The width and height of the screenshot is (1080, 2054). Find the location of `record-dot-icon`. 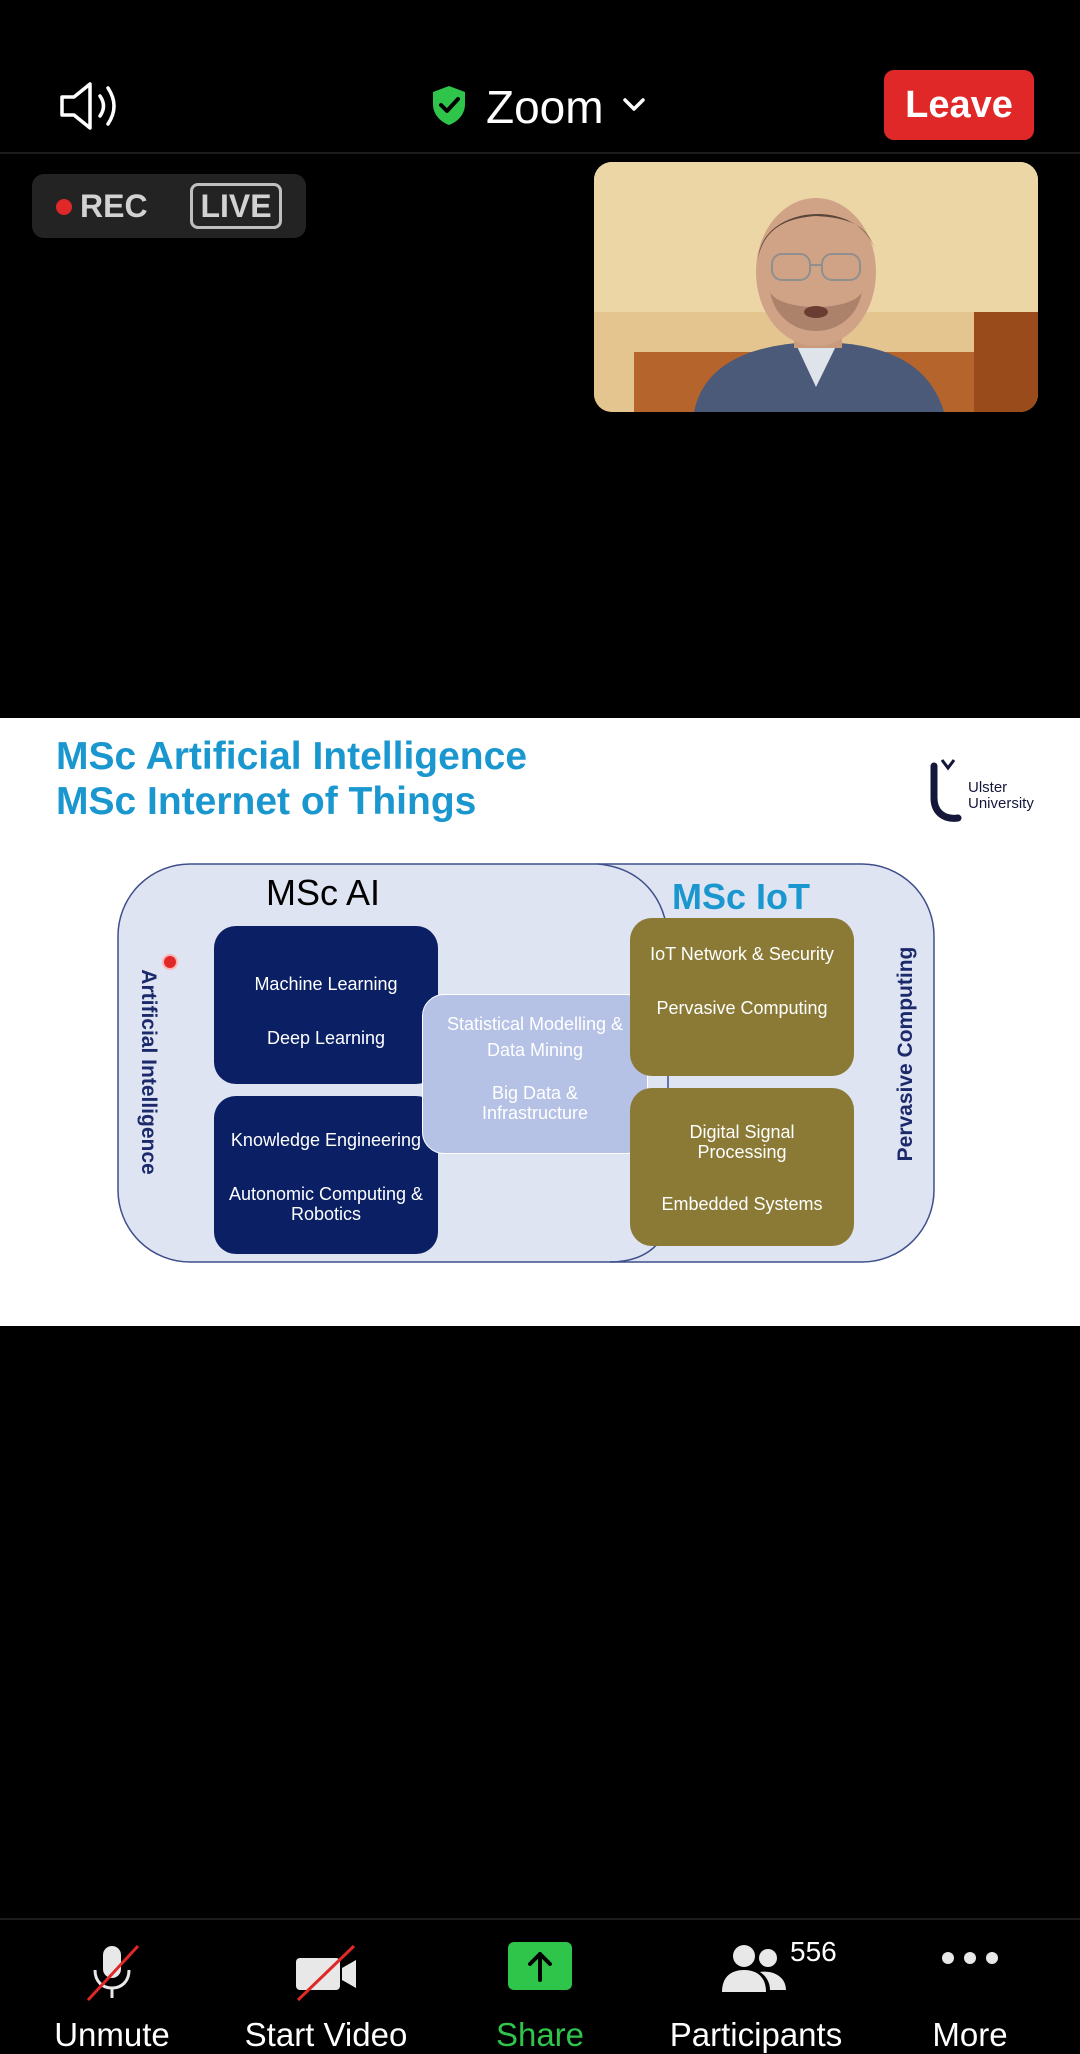

record-dot-icon is located at coordinates (64, 207).